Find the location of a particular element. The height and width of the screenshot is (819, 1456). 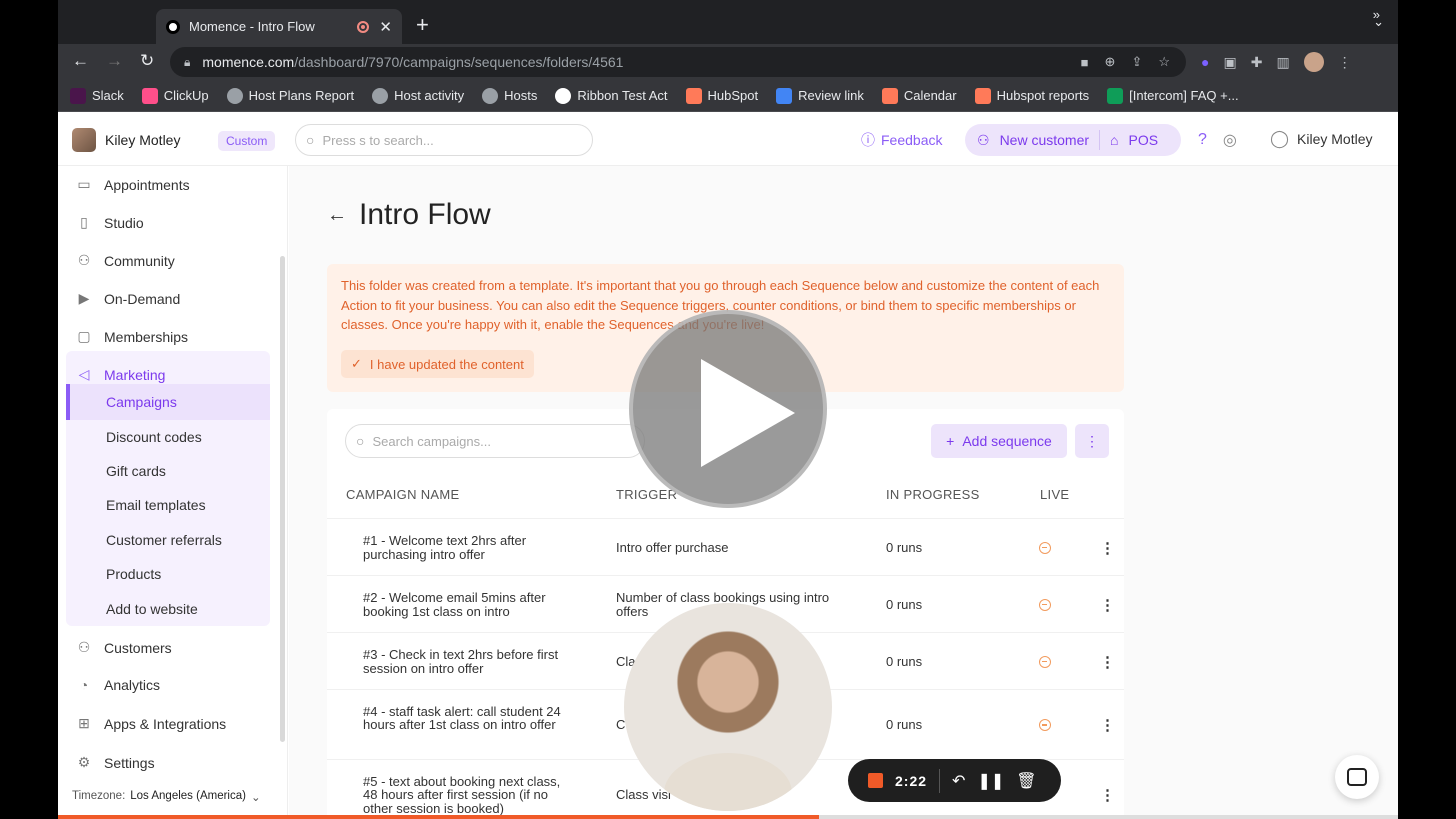

new-customer-button: New customer is located at coordinates (1044, 140).